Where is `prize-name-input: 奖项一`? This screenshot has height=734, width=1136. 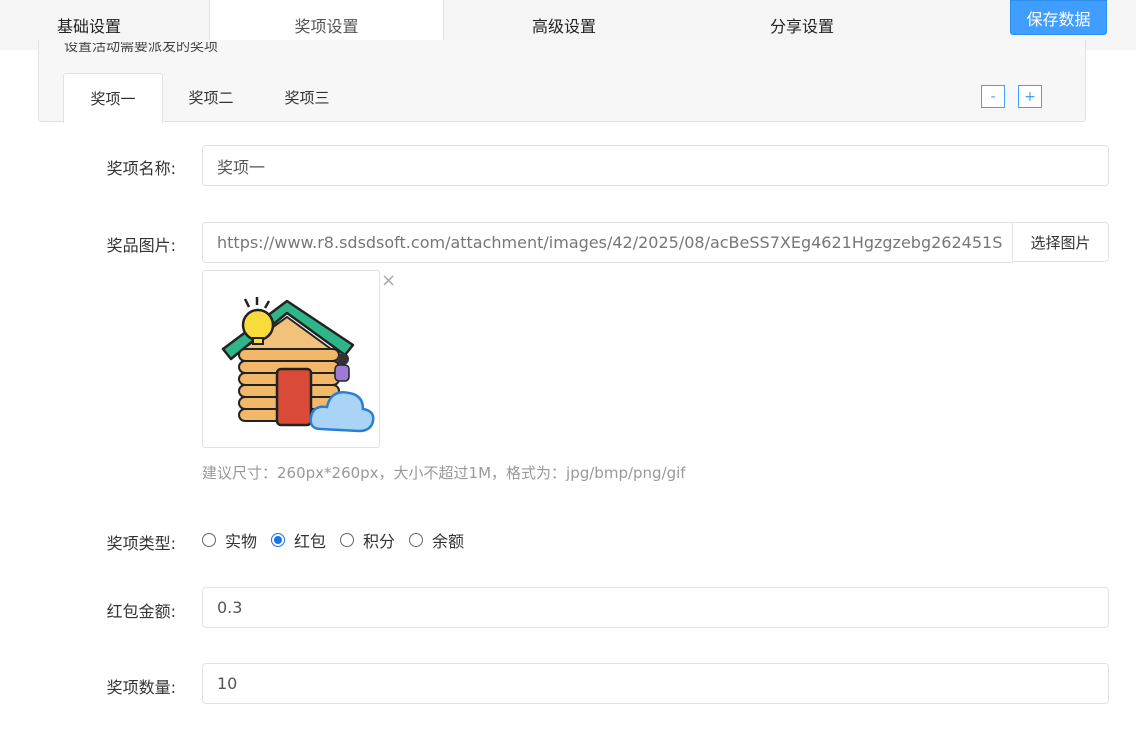 prize-name-input: 奖项一 is located at coordinates (655, 165).